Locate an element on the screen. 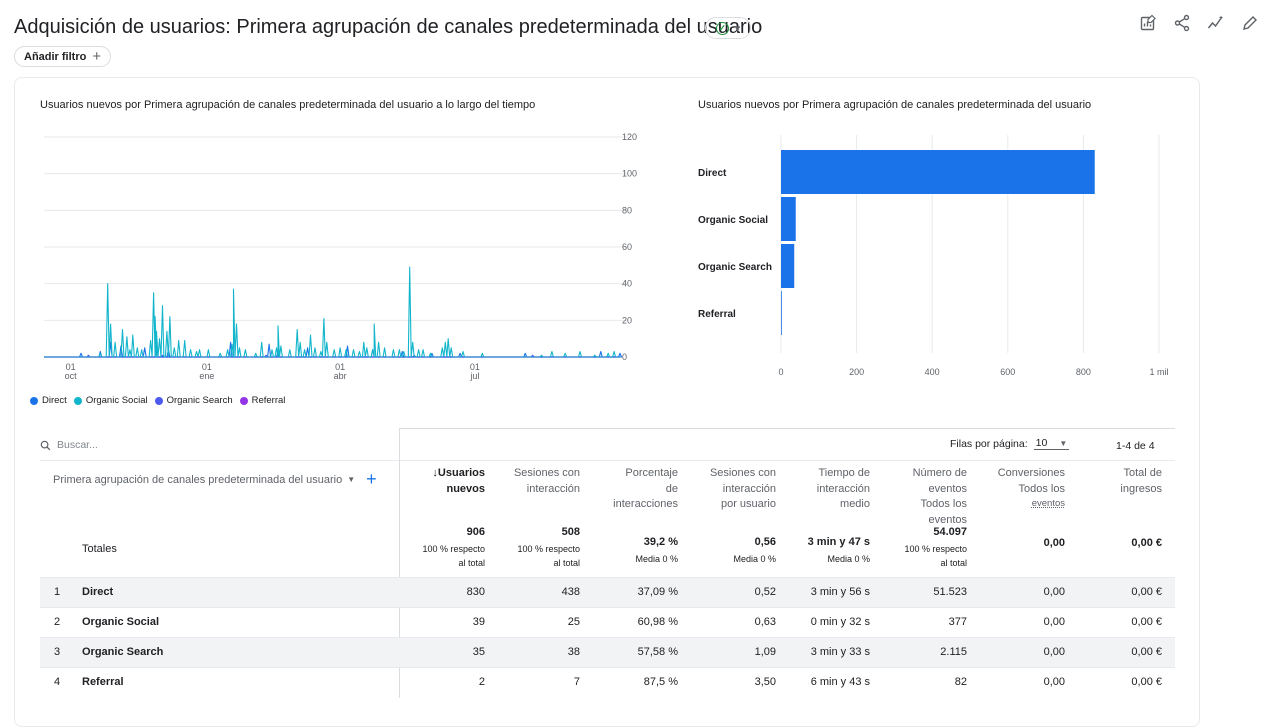  column-header: Conversiones Todos los eventos is located at coordinates (1031, 488).